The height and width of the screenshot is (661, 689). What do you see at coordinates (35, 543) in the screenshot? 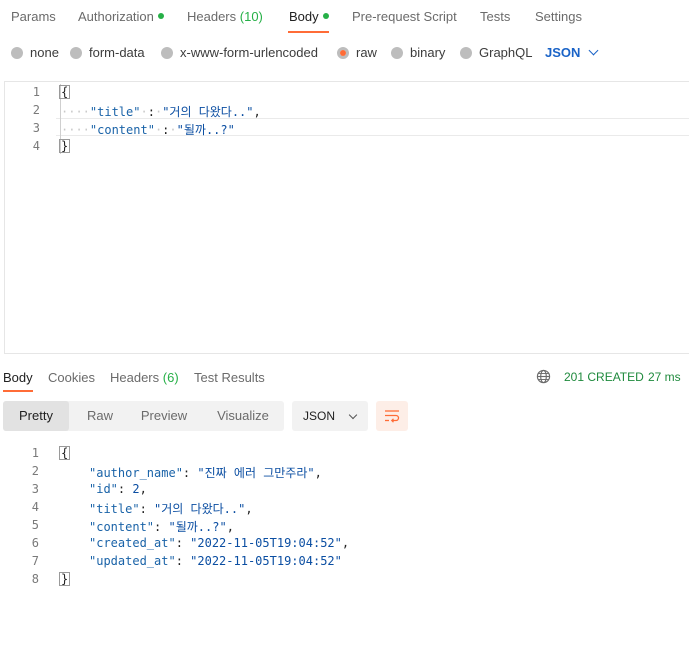
I see `line-number: 6` at bounding box center [35, 543].